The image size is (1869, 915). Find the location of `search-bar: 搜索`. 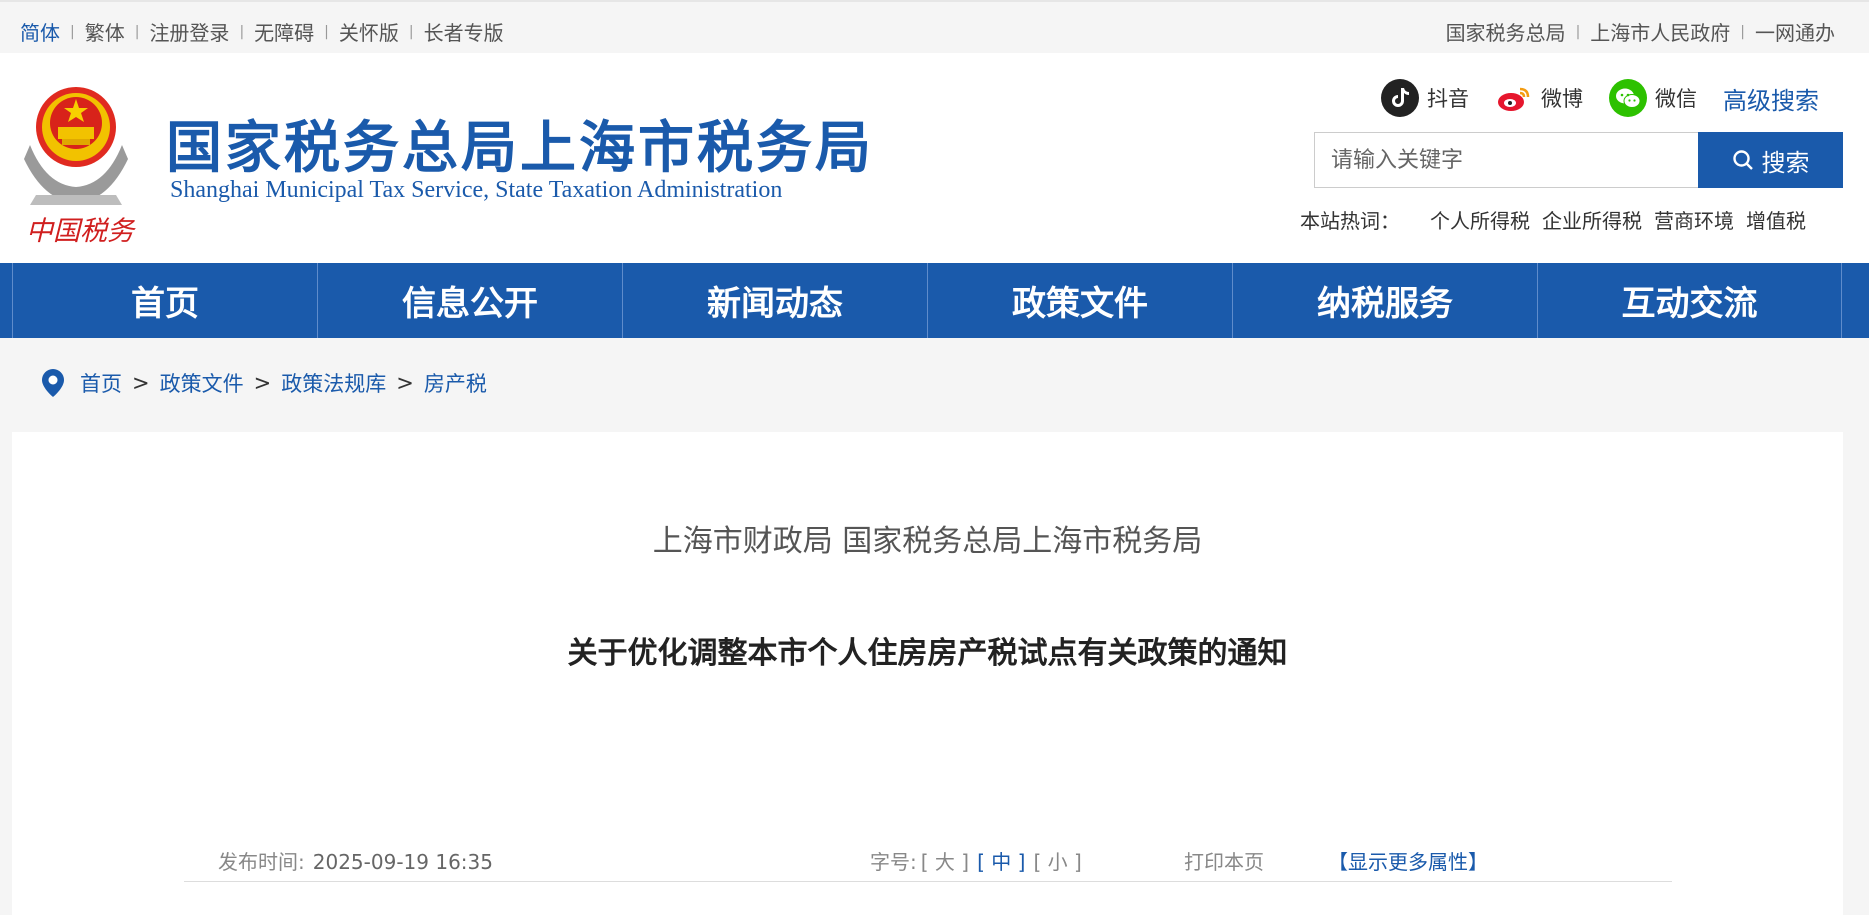

search-bar: 搜索 is located at coordinates (1578, 160).